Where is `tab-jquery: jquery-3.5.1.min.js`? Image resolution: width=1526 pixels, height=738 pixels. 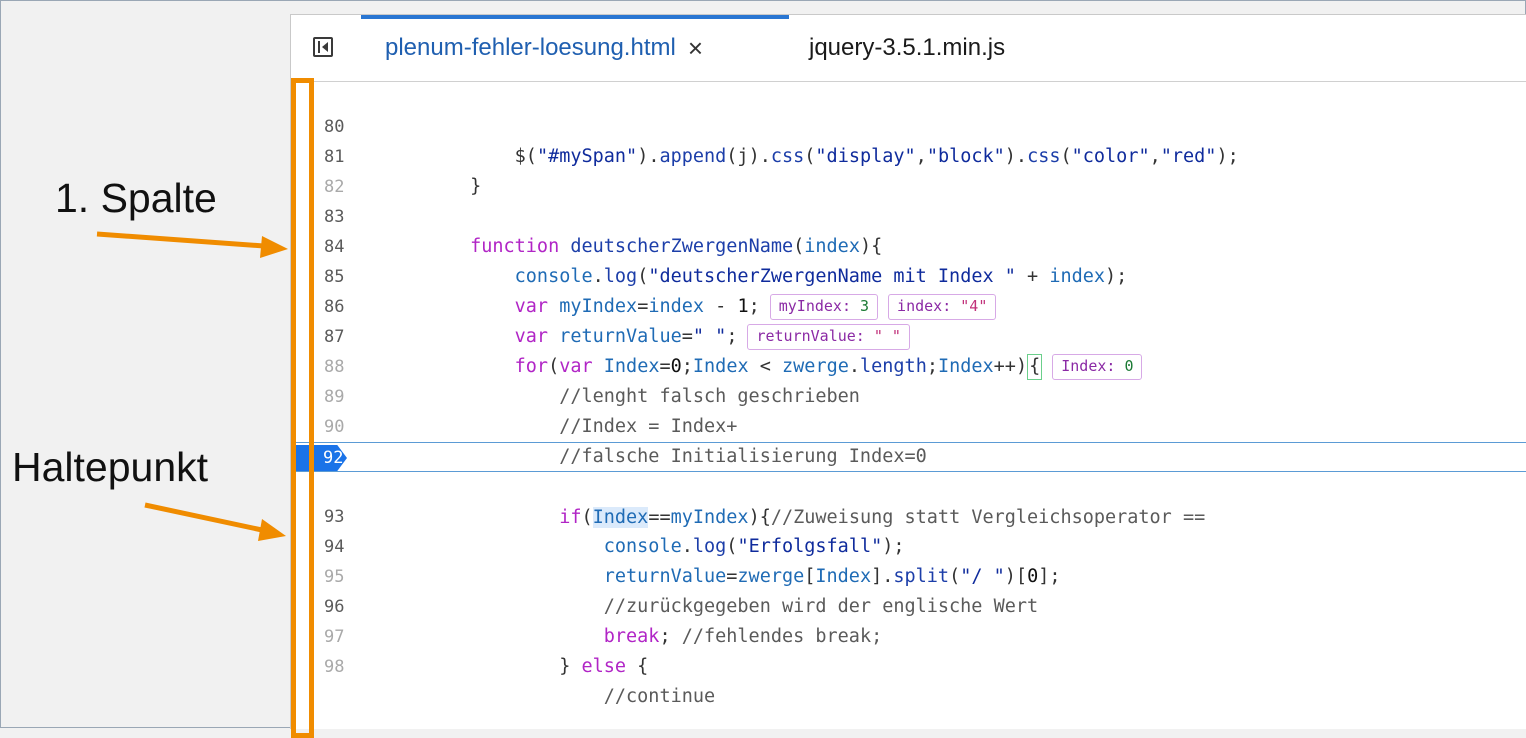
tab-jquery: jquery-3.5.1.min.js is located at coordinates (907, 48).